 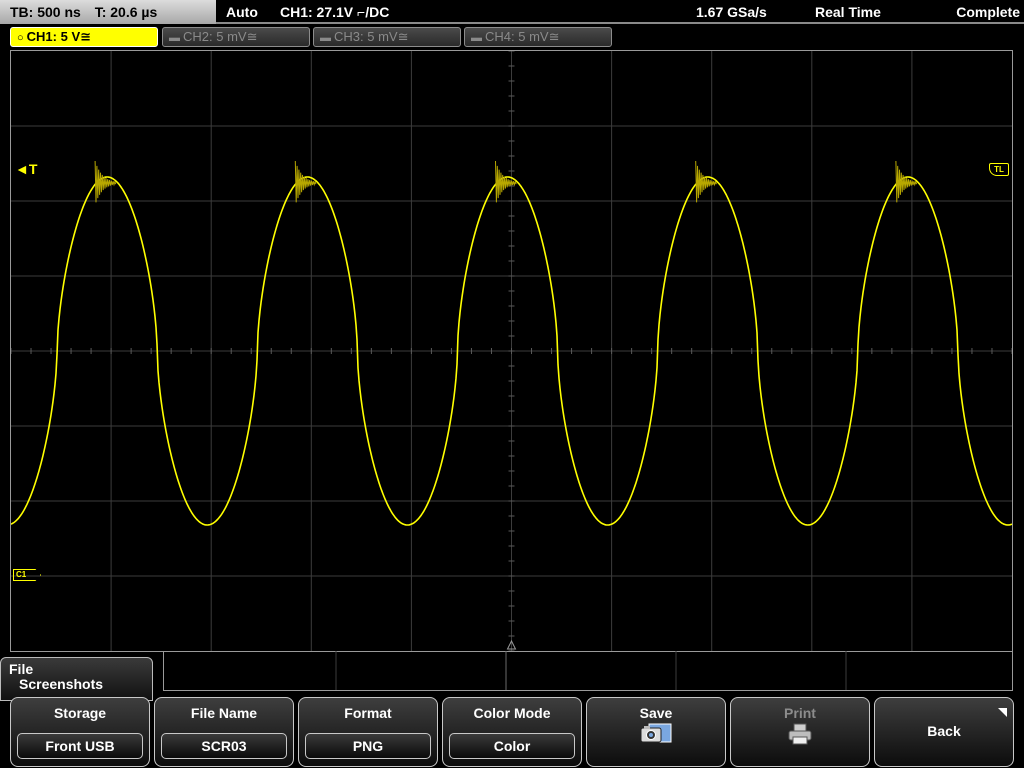 I want to click on back-button: Back, so click(x=944, y=732).